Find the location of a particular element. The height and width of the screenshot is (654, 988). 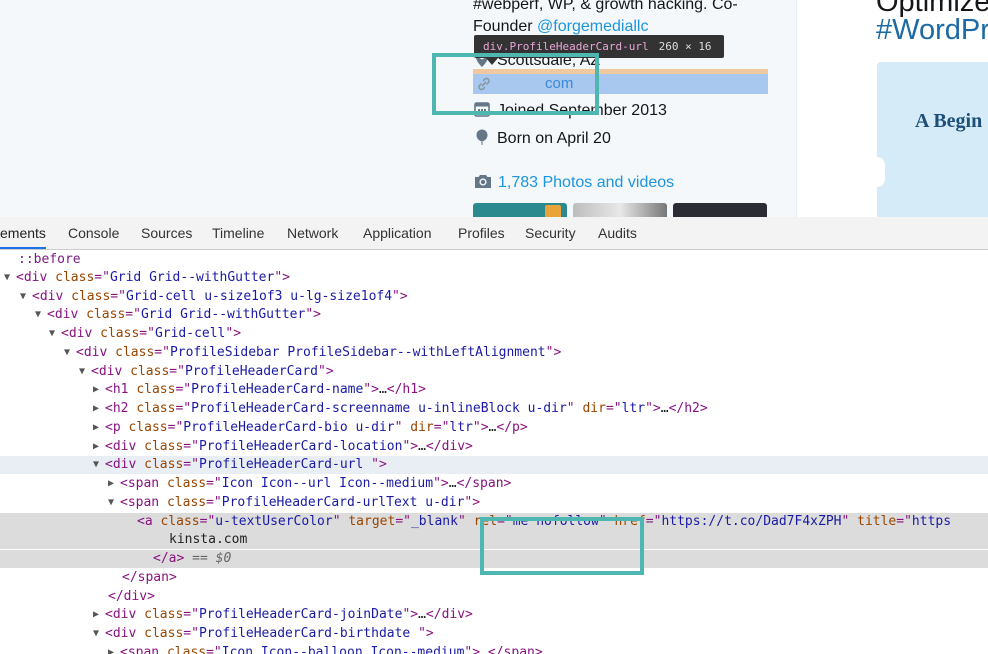

profile-birthdate: Born on April 20 is located at coordinates (542, 139).